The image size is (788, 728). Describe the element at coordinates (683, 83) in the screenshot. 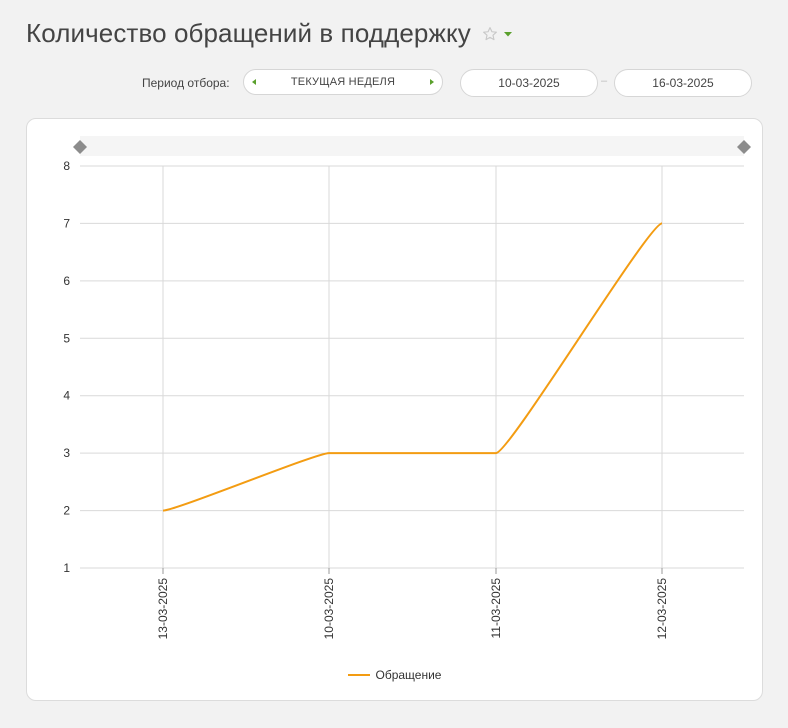

I see `date-to-field: 16-03-2025` at that location.